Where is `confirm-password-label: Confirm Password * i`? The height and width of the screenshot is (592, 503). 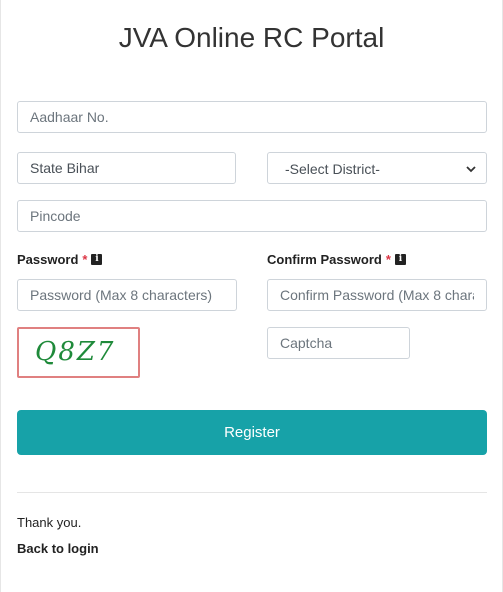
confirm-password-label: Confirm Password * i is located at coordinates (336, 259).